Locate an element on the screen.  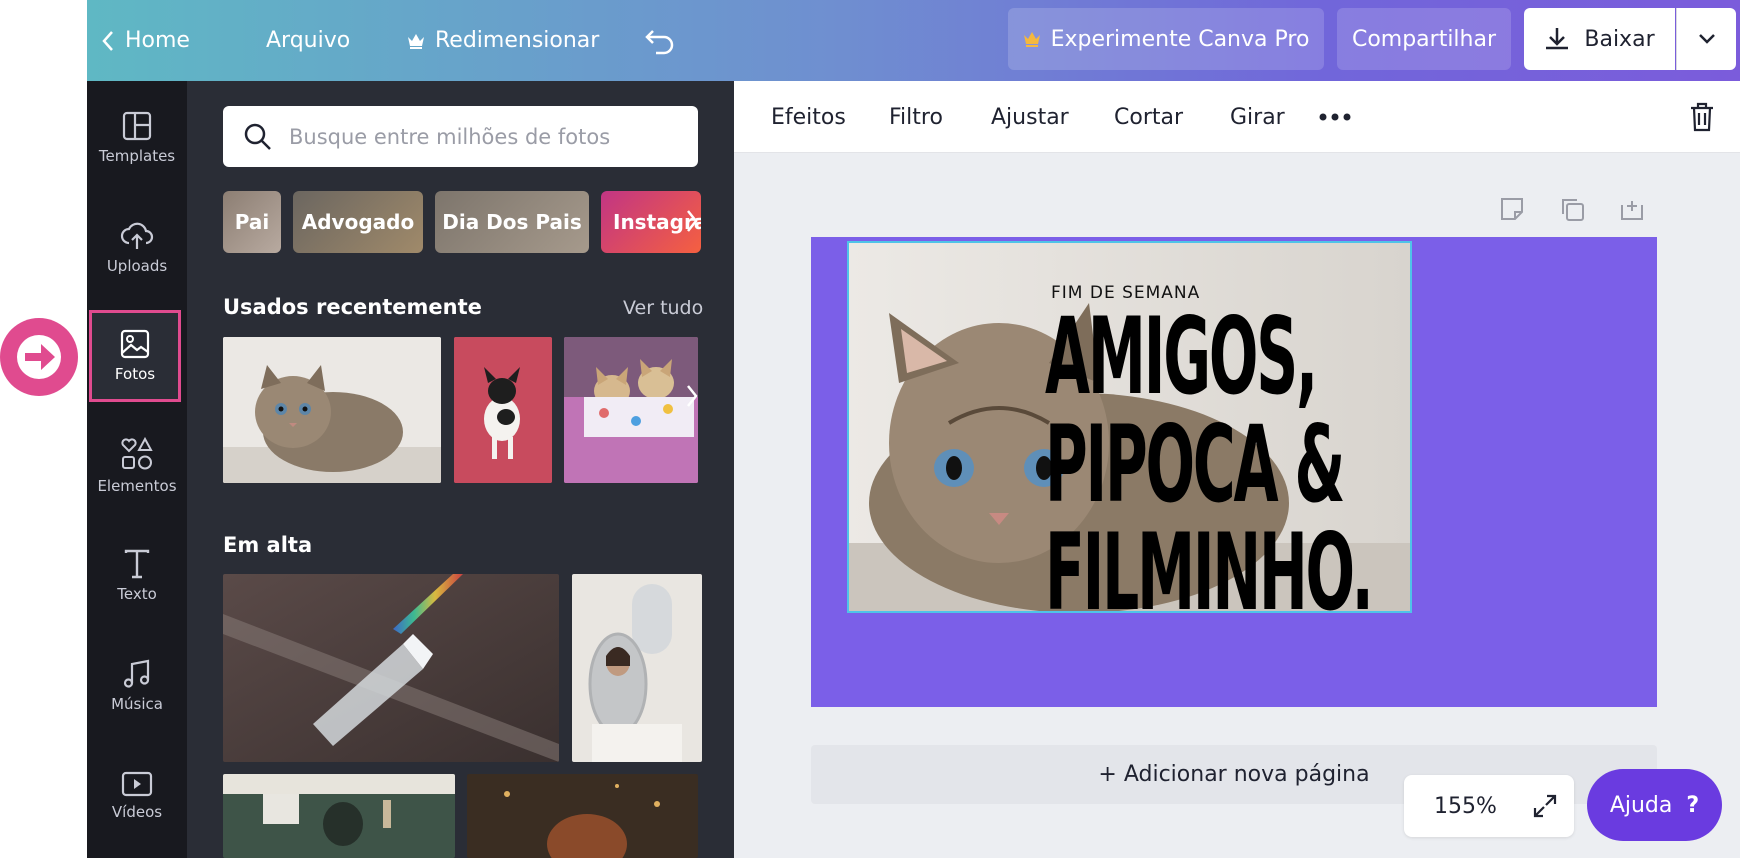
trash-icon is located at coordinates (1702, 117).